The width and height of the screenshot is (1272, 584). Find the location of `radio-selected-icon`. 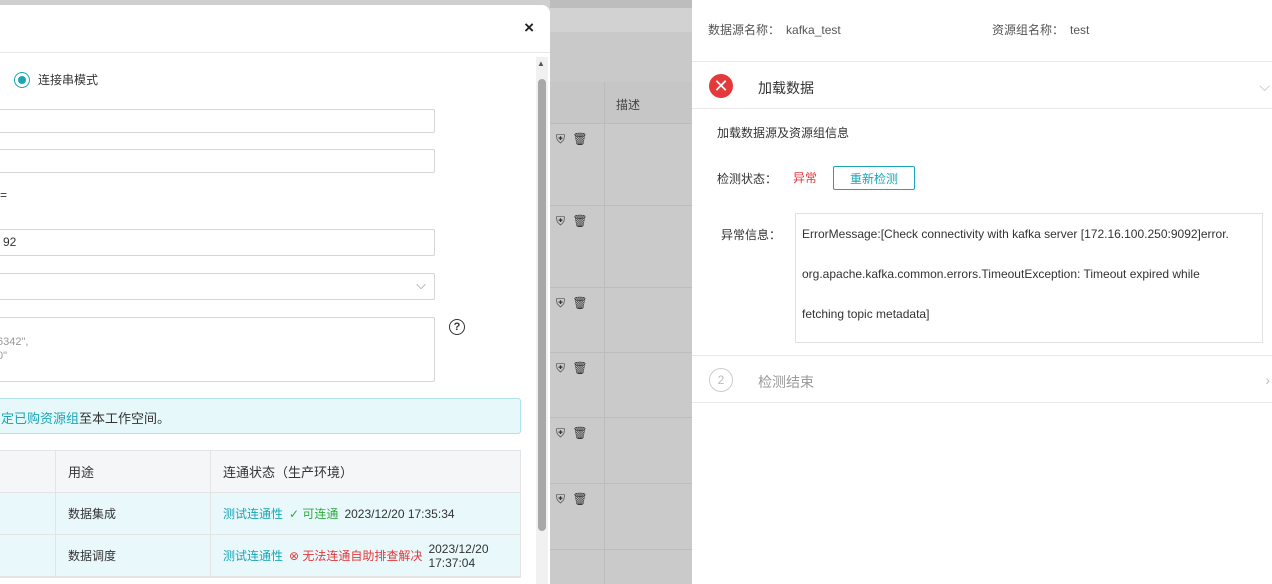

radio-selected-icon is located at coordinates (22, 79).